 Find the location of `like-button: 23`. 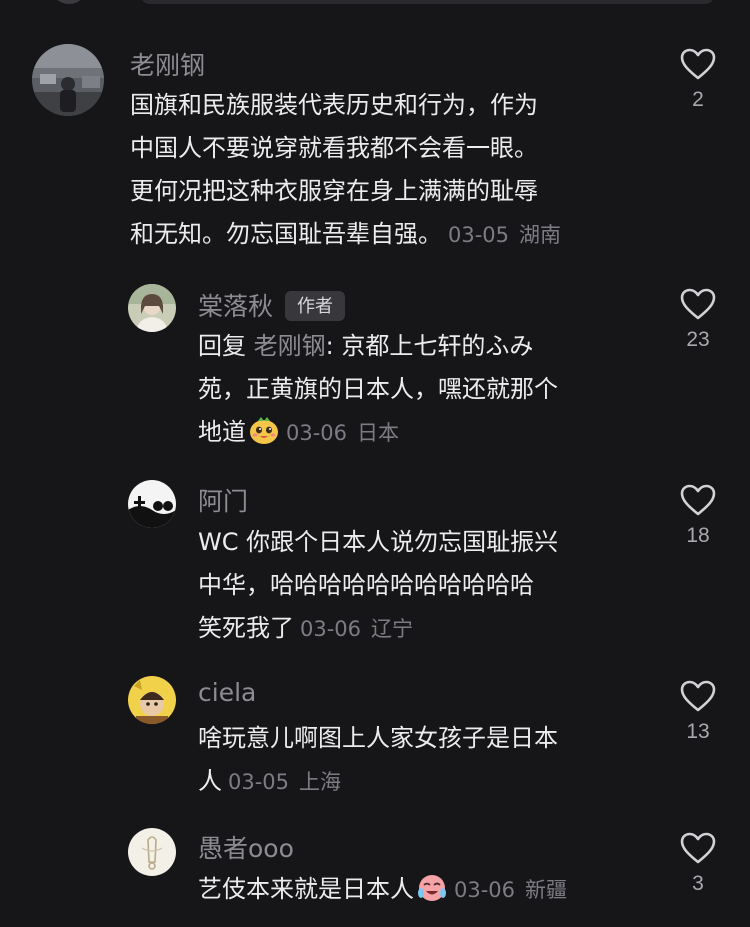

like-button: 23 is located at coordinates (698, 320).